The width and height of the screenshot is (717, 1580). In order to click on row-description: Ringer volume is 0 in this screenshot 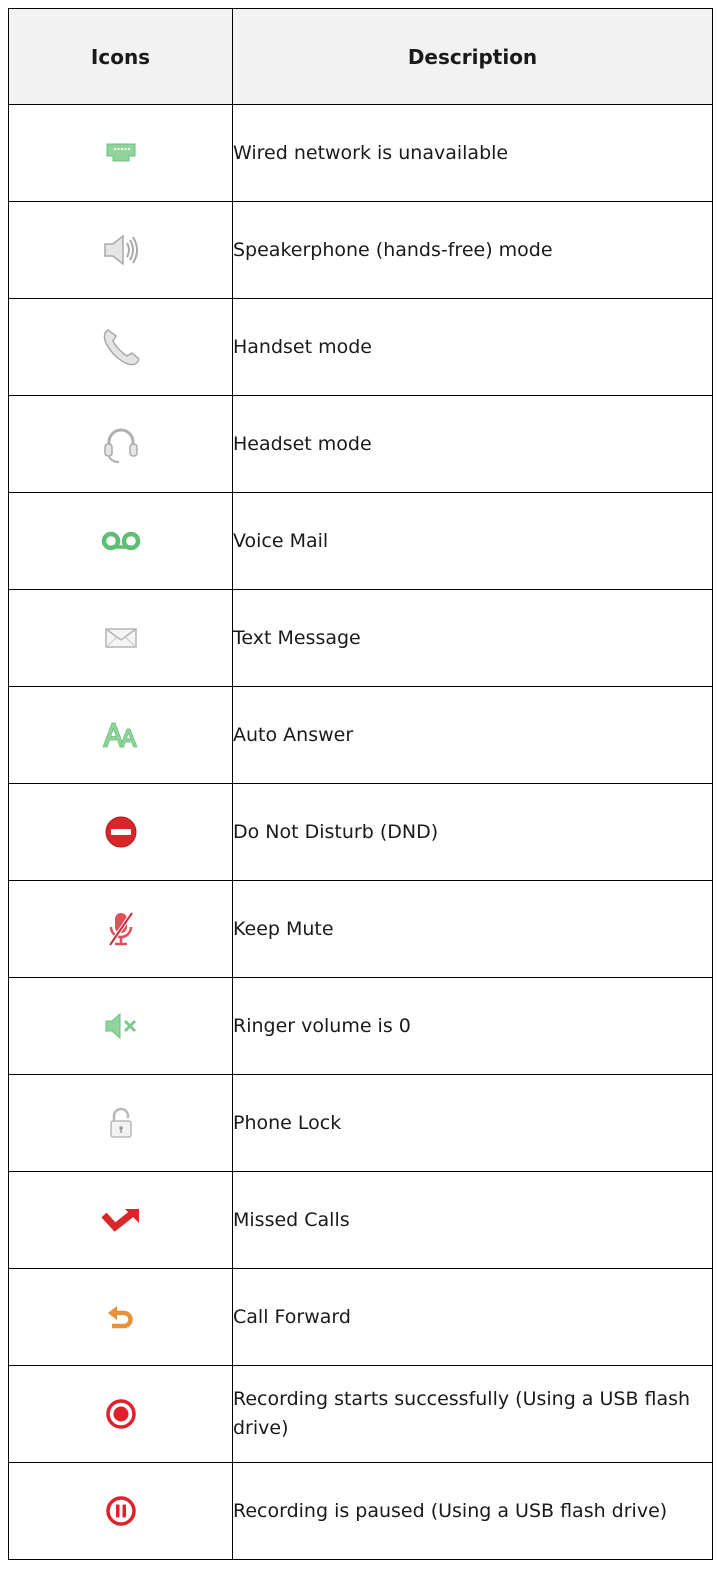, I will do `click(472, 1026)`.